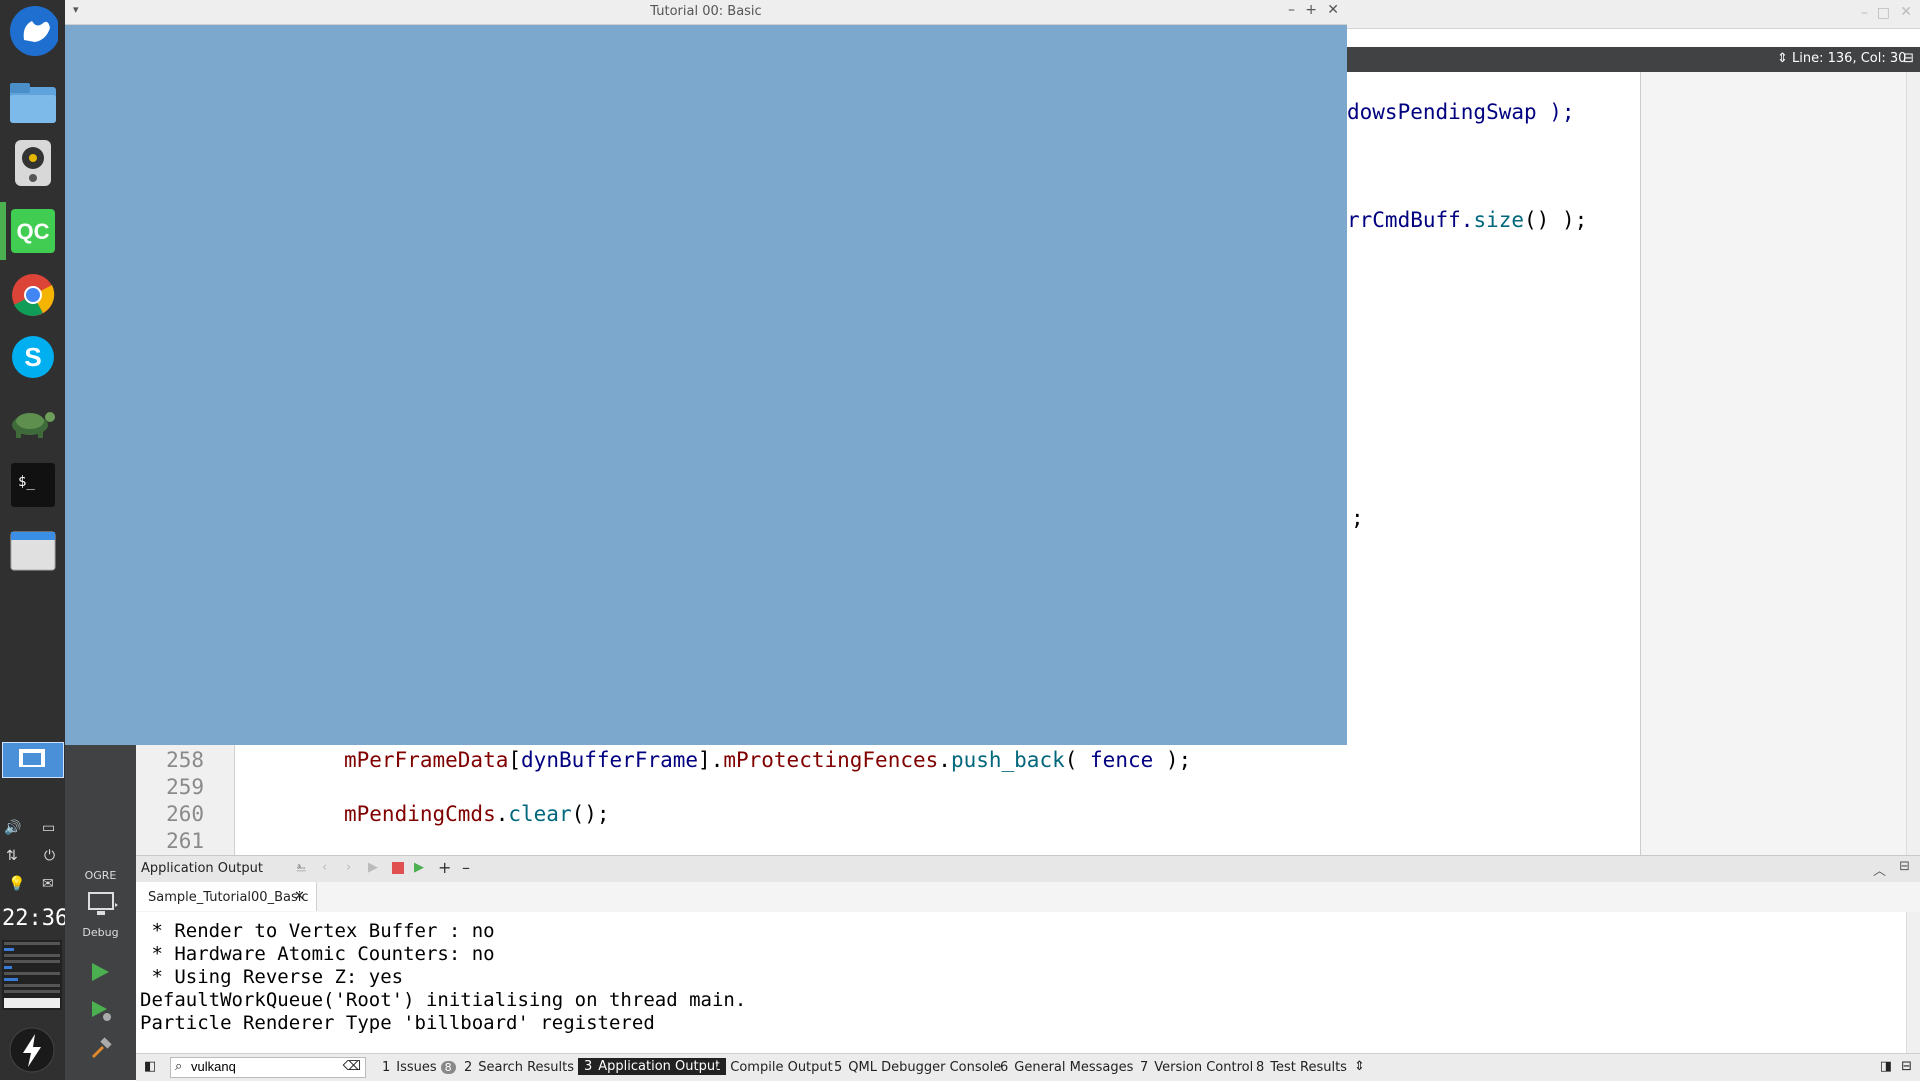 The height and width of the screenshot is (1081, 1920). What do you see at coordinates (838, 1067) in the screenshot?
I see `pane-number: 5` at bounding box center [838, 1067].